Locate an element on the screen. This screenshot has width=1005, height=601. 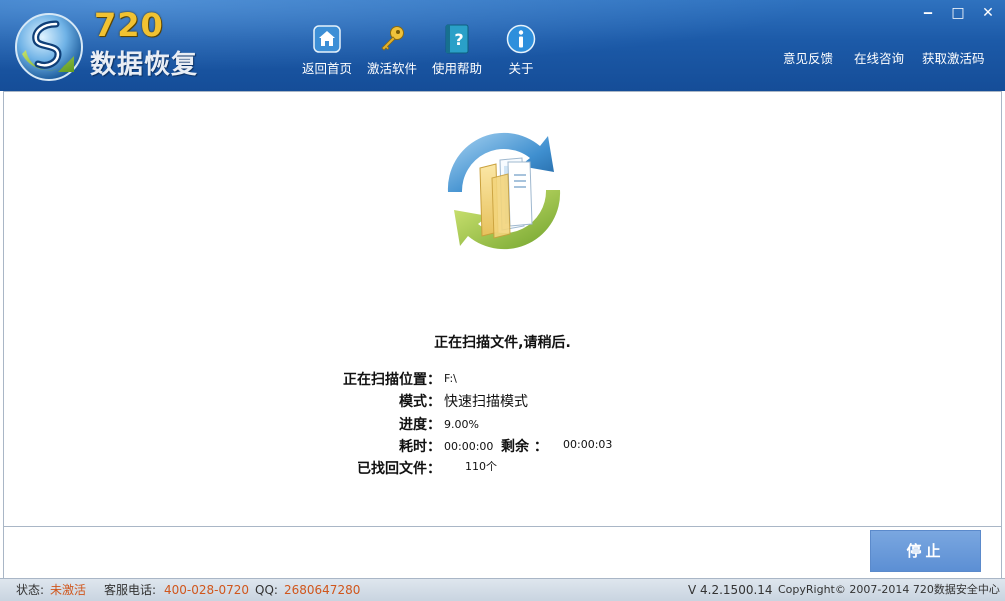
found-files-value: 110个 is located at coordinates (481, 466).